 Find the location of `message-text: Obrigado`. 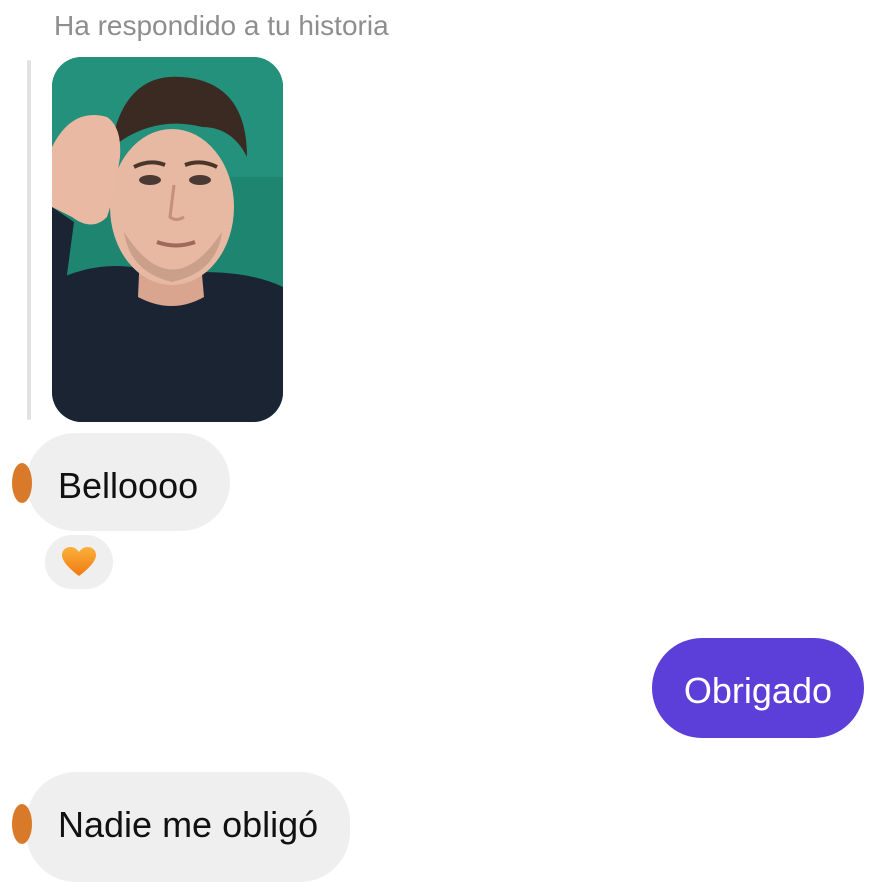

message-text: Obrigado is located at coordinates (757, 690).